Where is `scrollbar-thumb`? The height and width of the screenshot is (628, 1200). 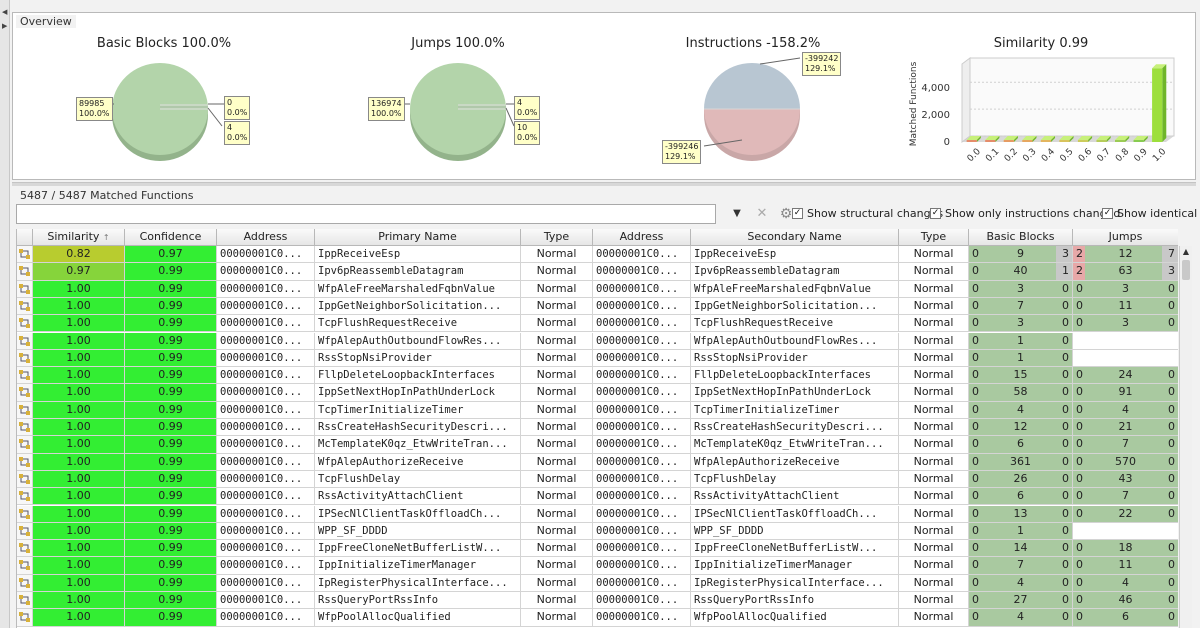 scrollbar-thumb is located at coordinates (1186, 270).